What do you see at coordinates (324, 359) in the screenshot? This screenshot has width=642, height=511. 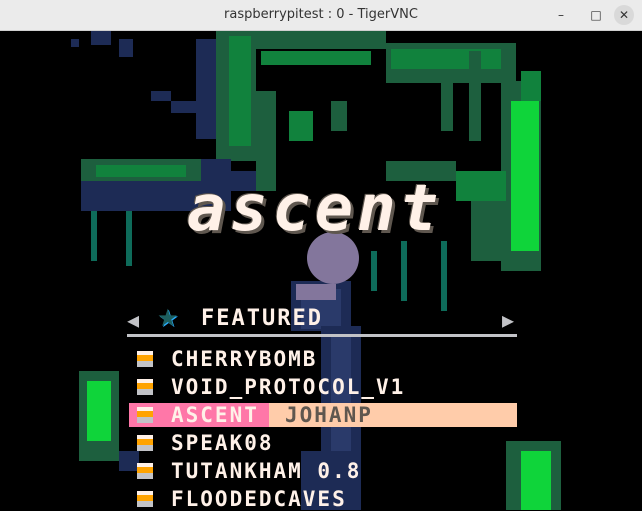 I see `list-item: CHERRYBOMB` at bounding box center [324, 359].